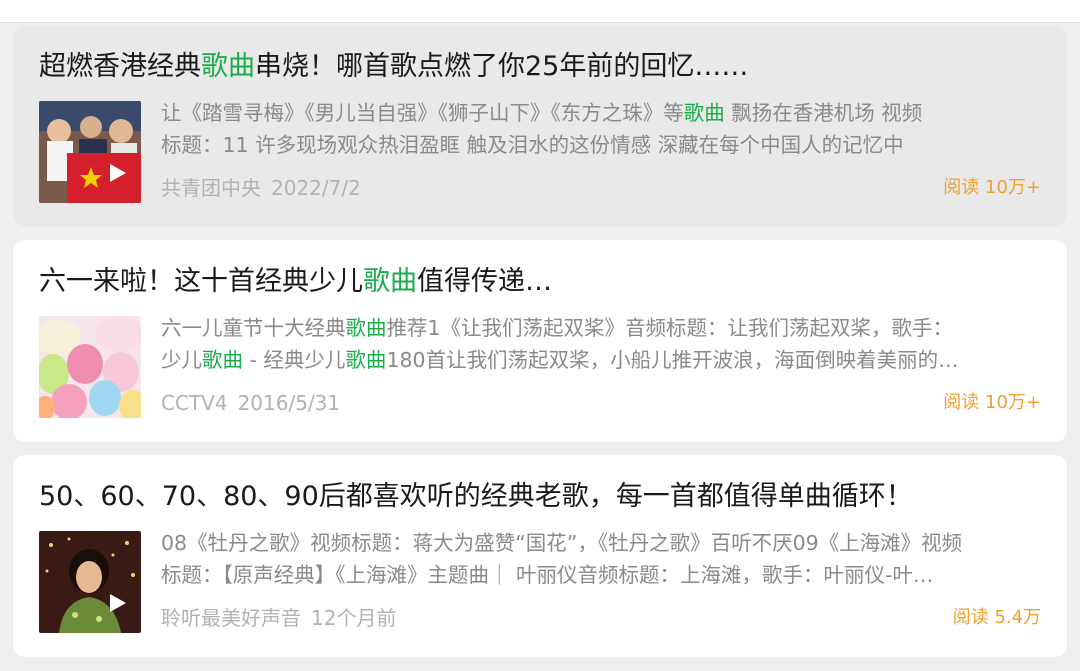 This screenshot has height=671, width=1080. I want to click on article-meta: 聆听最美好声音 12个月前, so click(278, 618).